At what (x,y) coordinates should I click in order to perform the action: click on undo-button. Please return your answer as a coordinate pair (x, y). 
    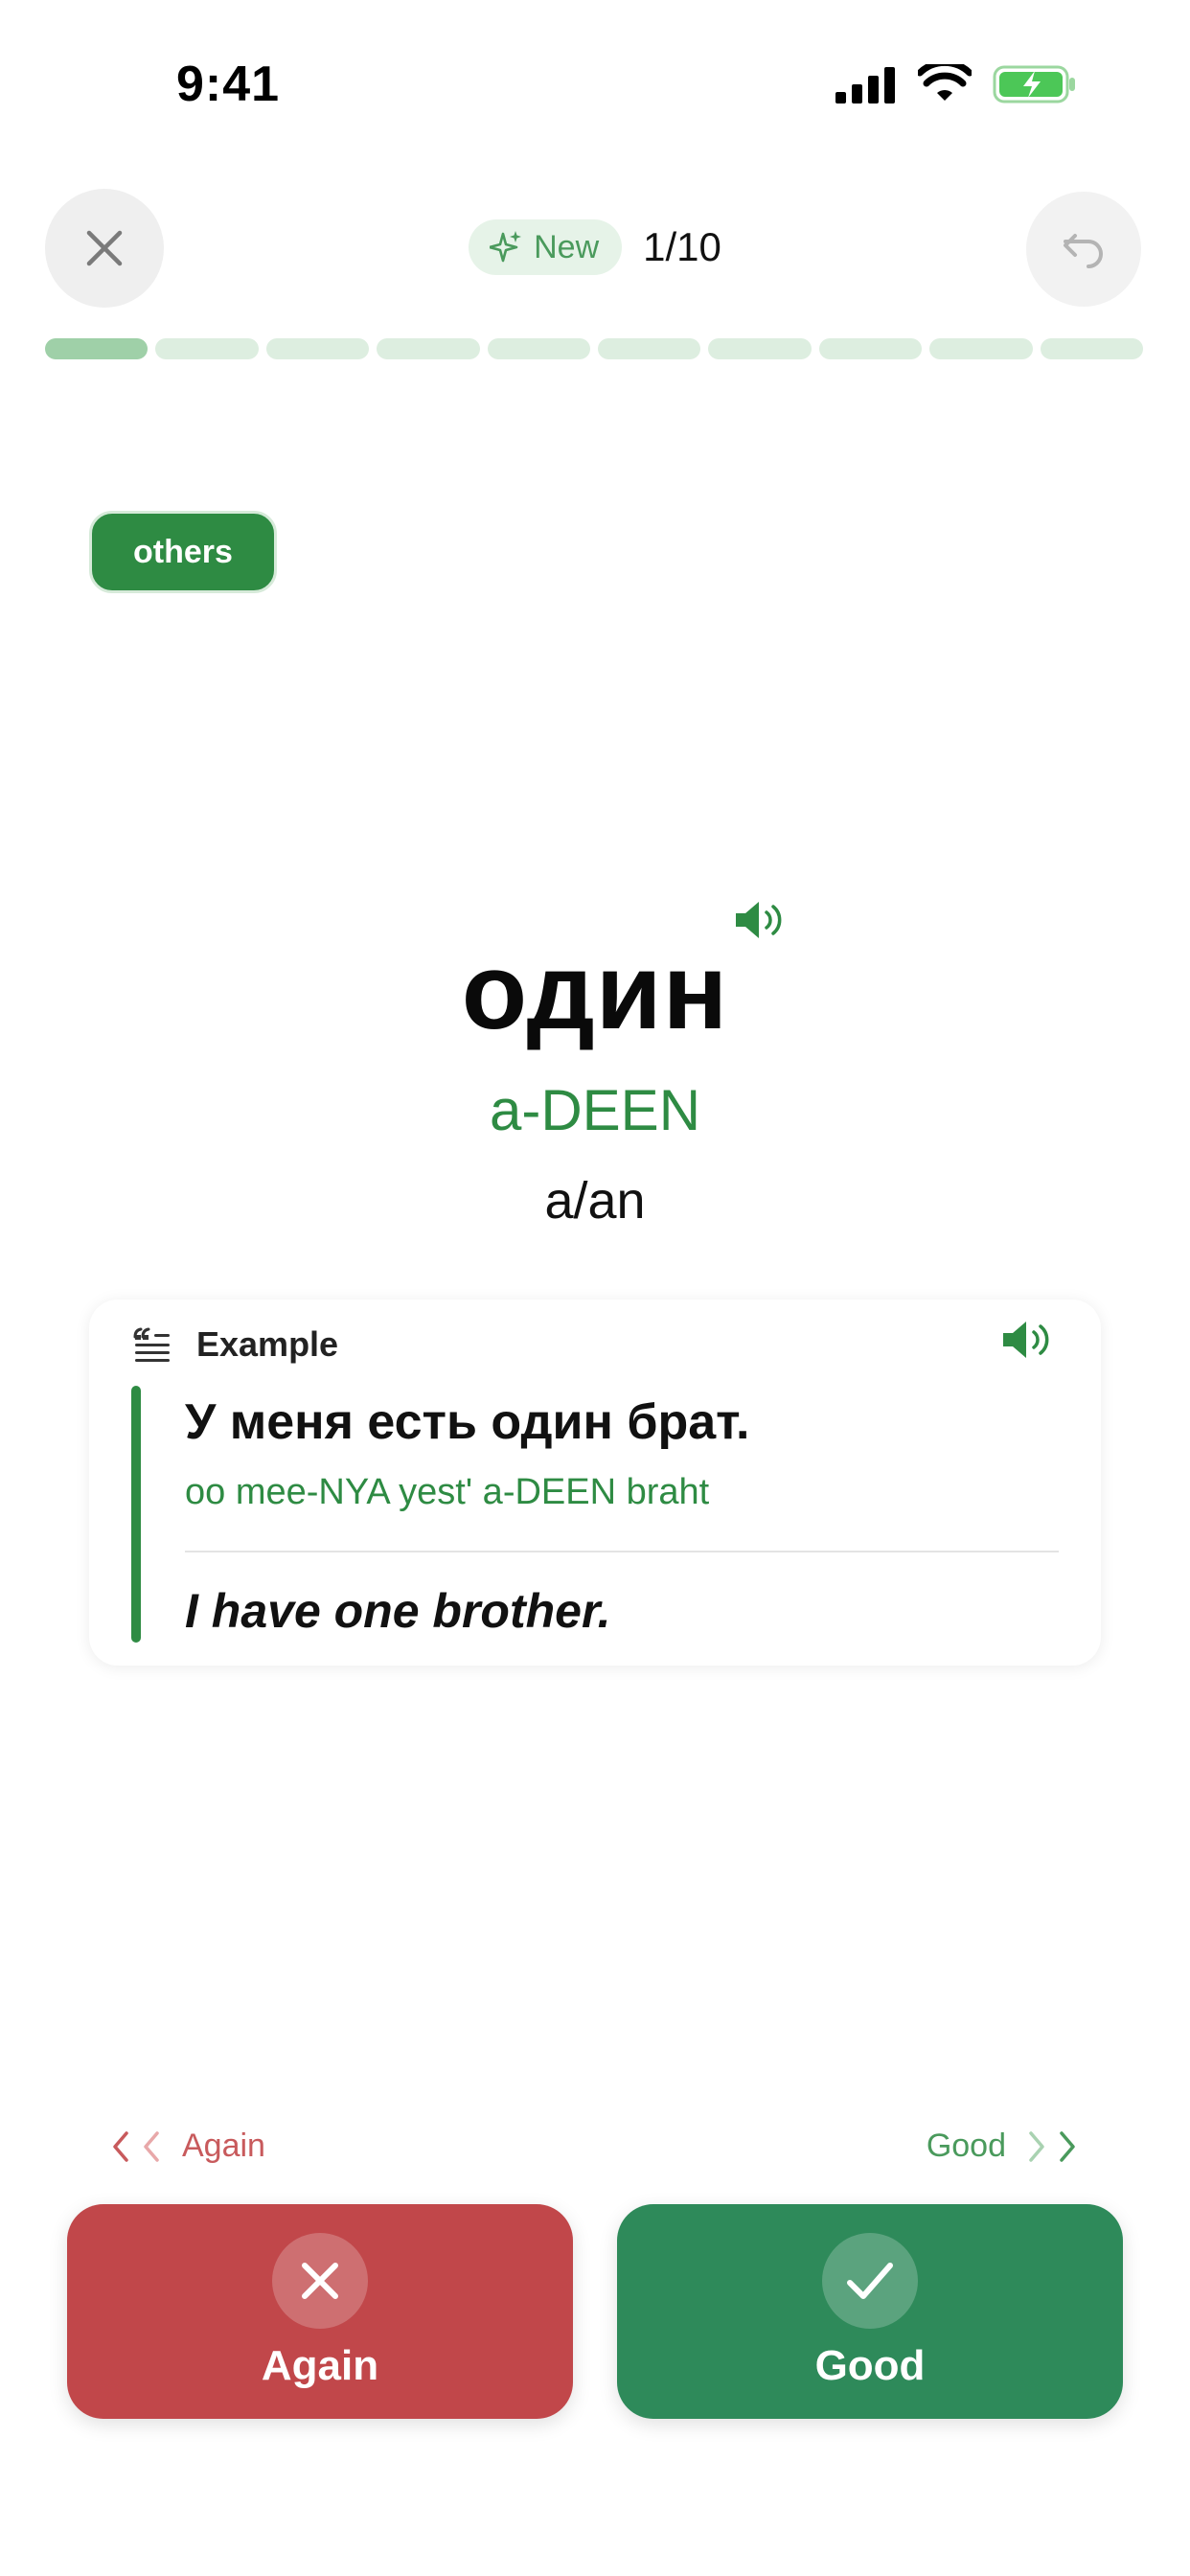
    Looking at the image, I should click on (1083, 249).